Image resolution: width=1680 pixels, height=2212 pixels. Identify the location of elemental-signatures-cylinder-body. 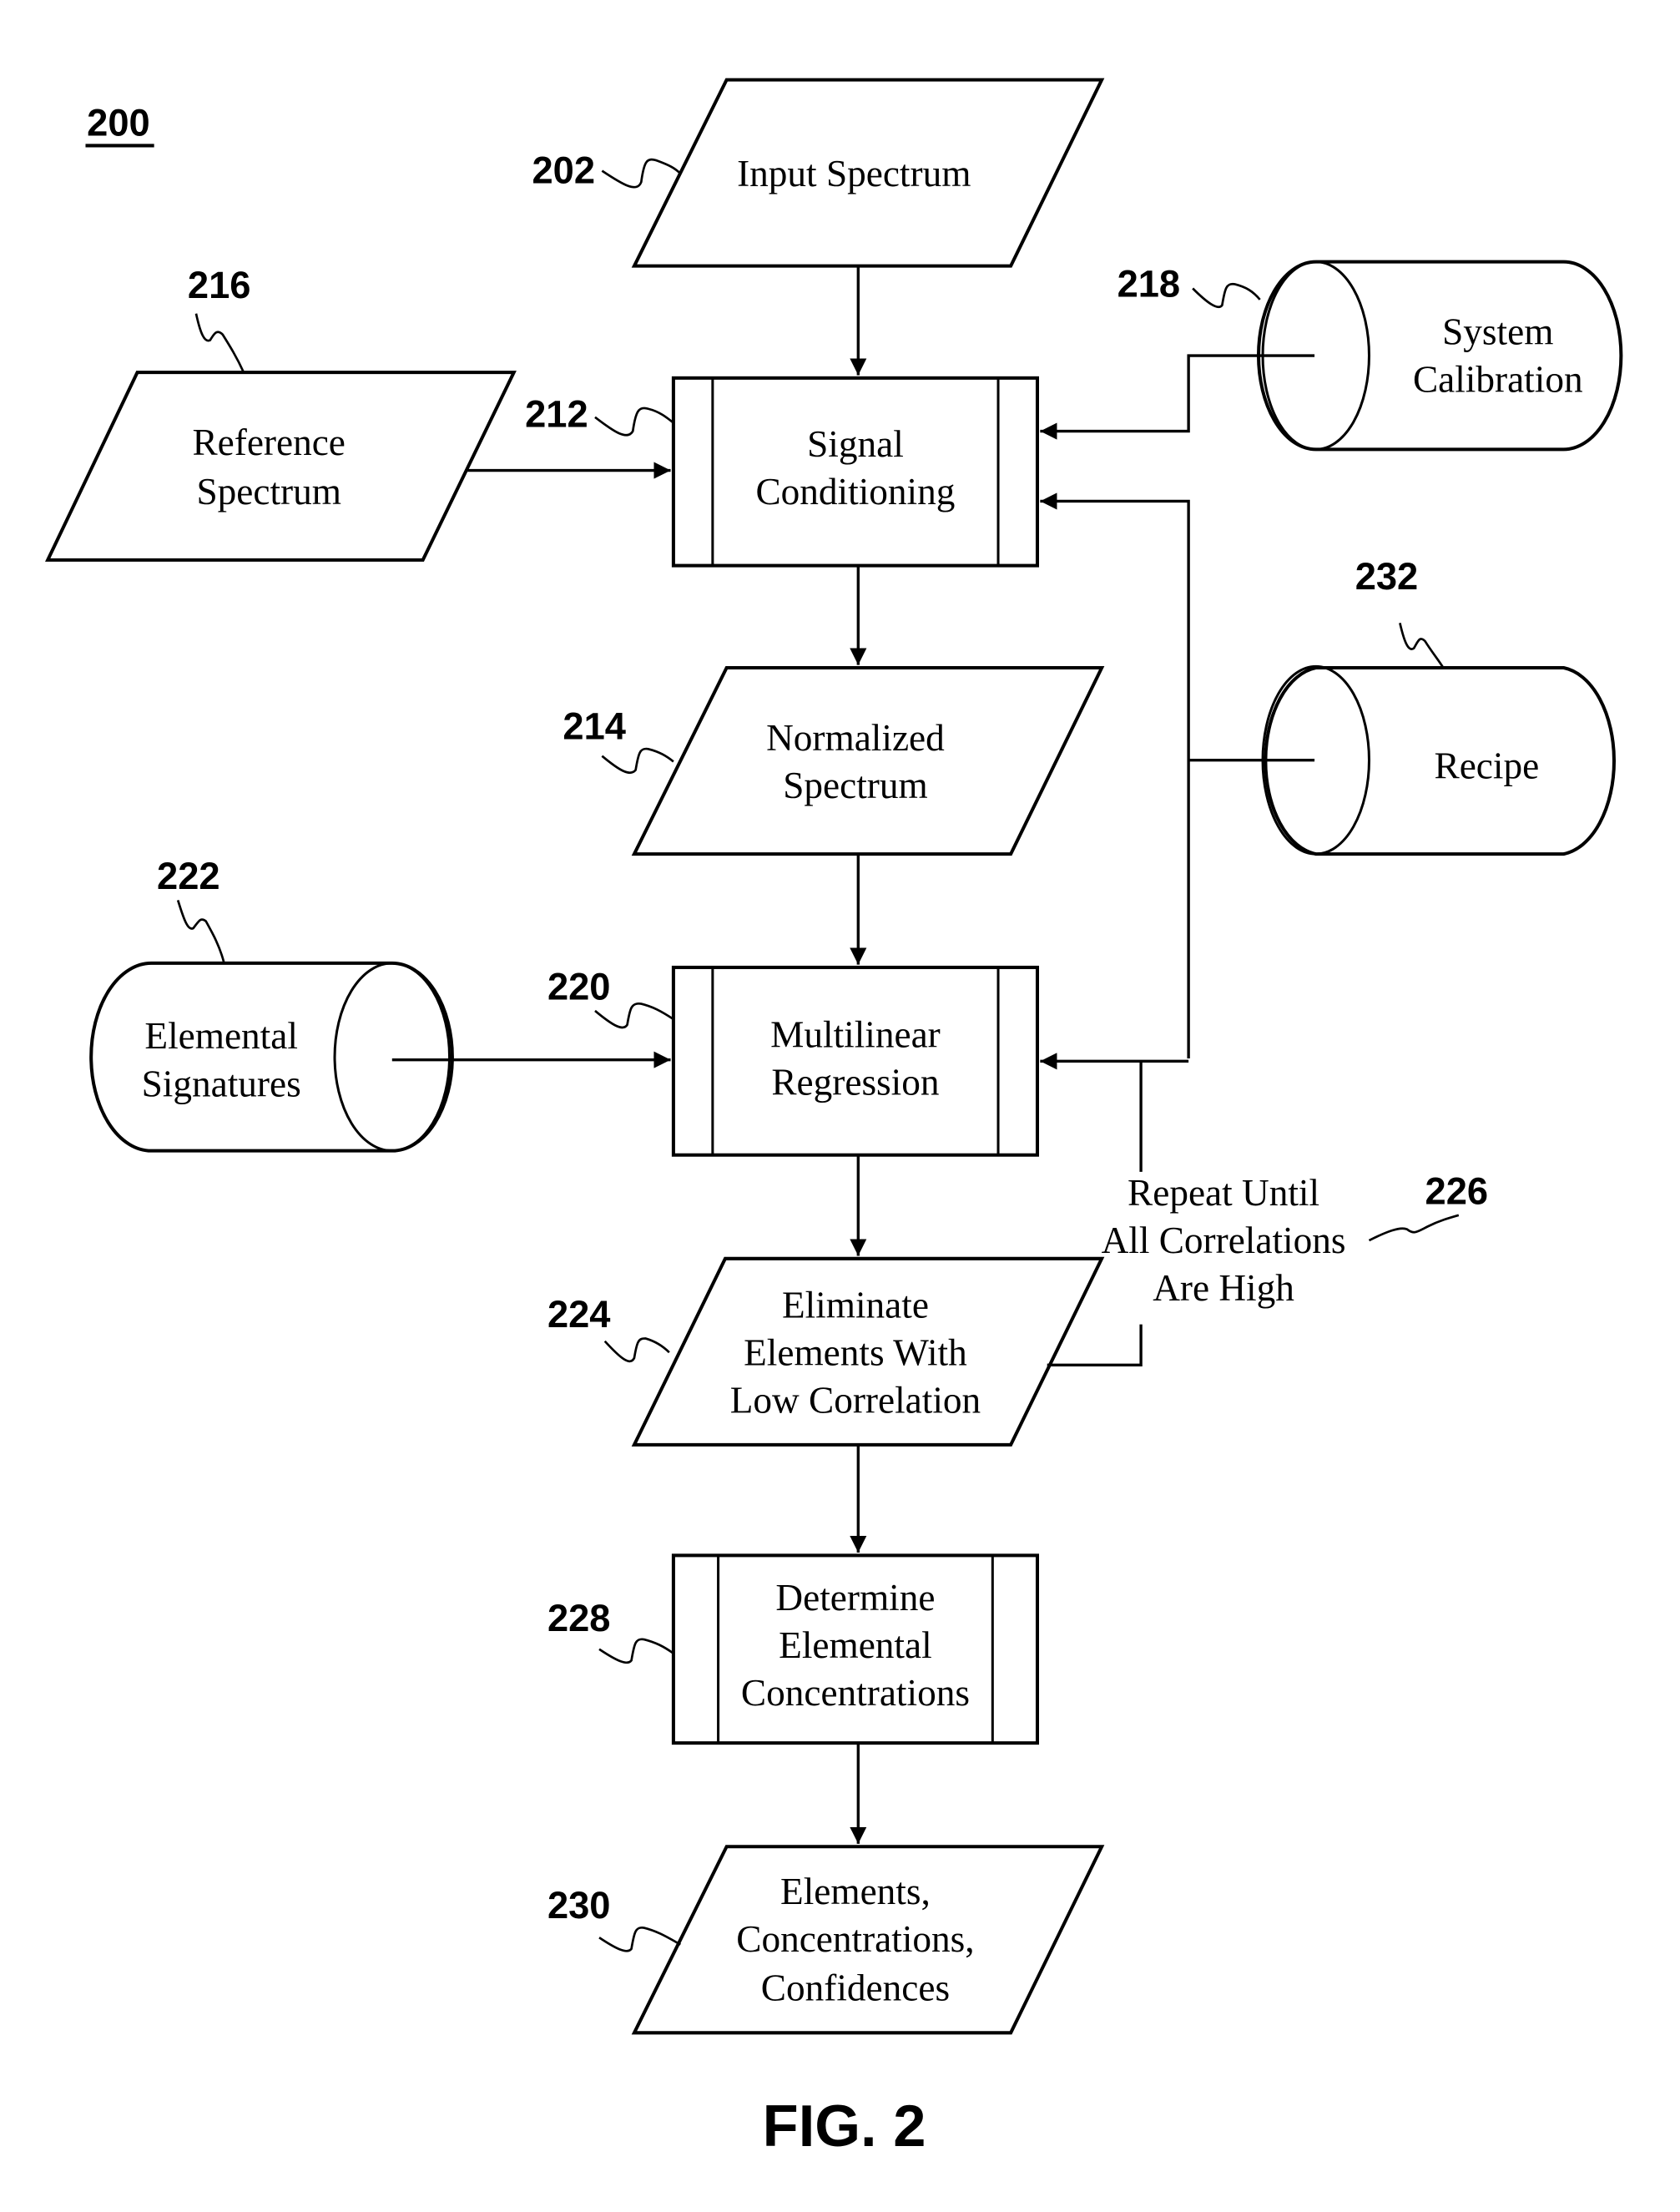
(271, 1057).